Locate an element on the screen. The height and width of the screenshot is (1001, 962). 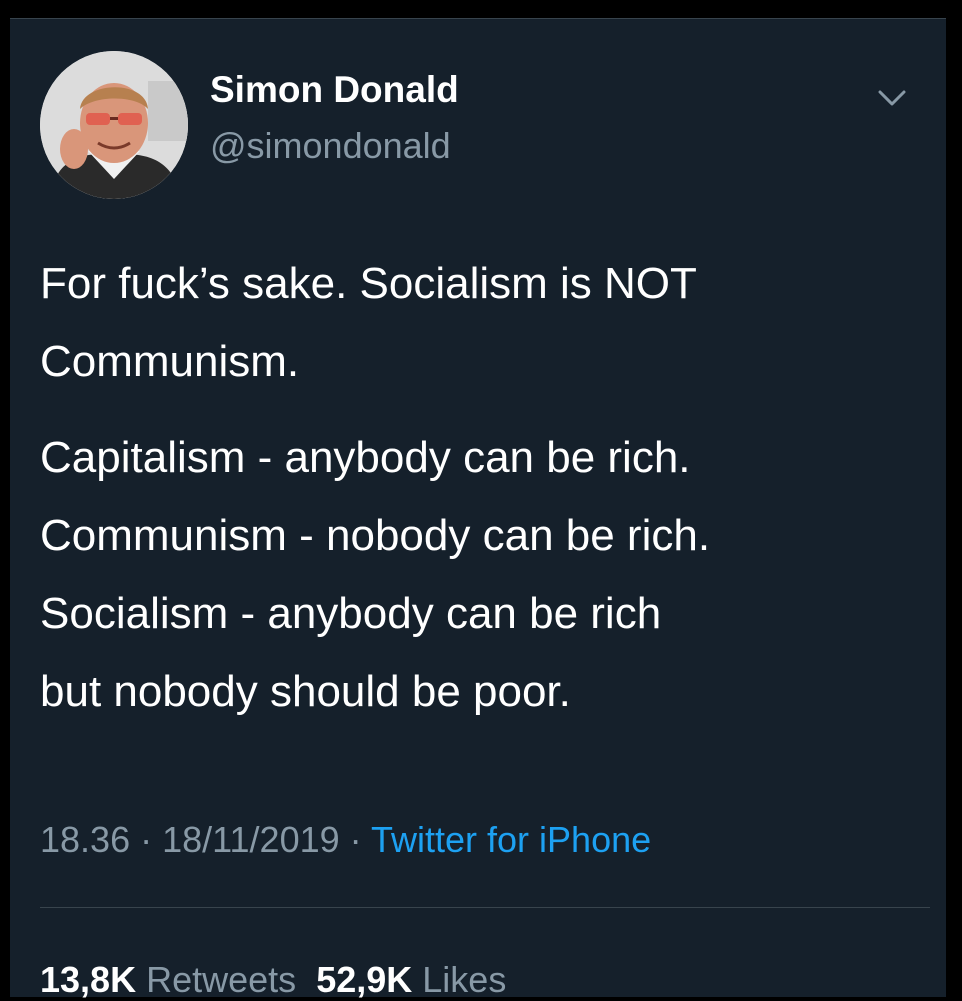
tweet-stats: 13,8K Retweets 52,9K Likes is located at coordinates (273, 980).